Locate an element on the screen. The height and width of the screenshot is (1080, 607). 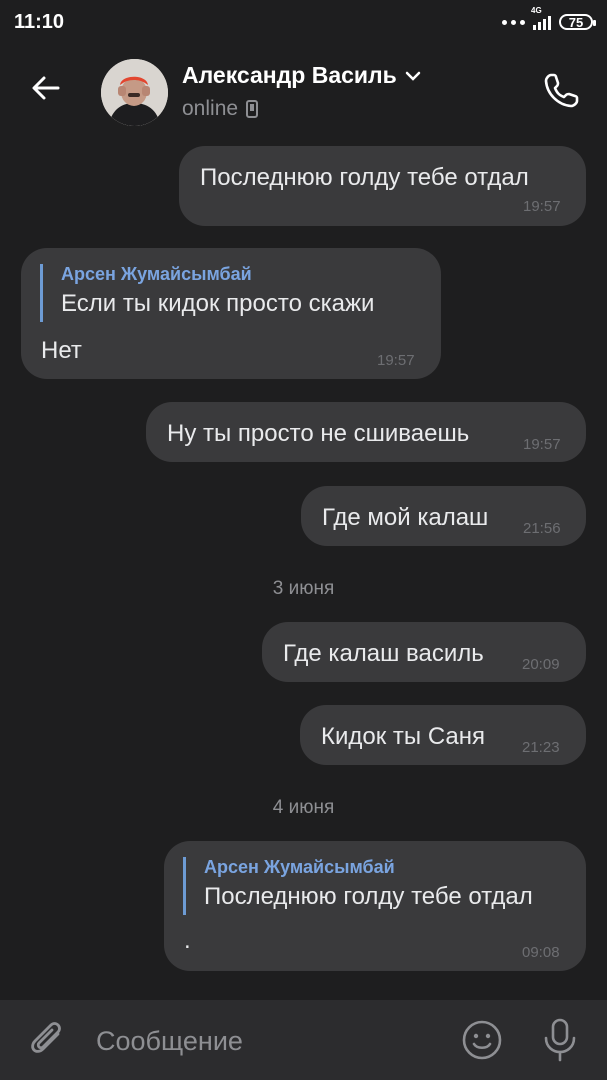
message-time: 20:09 is located at coordinates (541, 664).